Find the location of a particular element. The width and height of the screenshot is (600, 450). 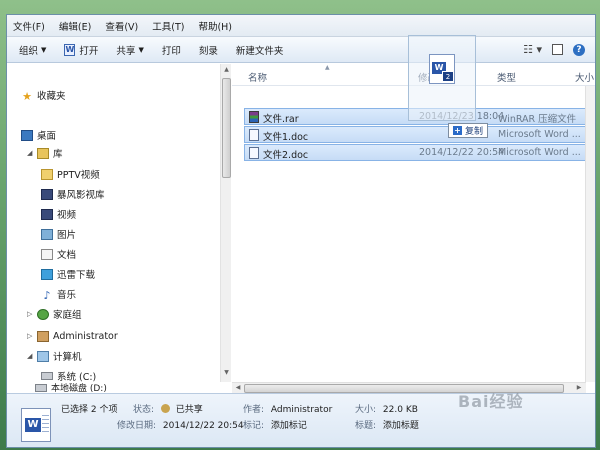

title-key: 标题: is located at coordinates (366, 426).